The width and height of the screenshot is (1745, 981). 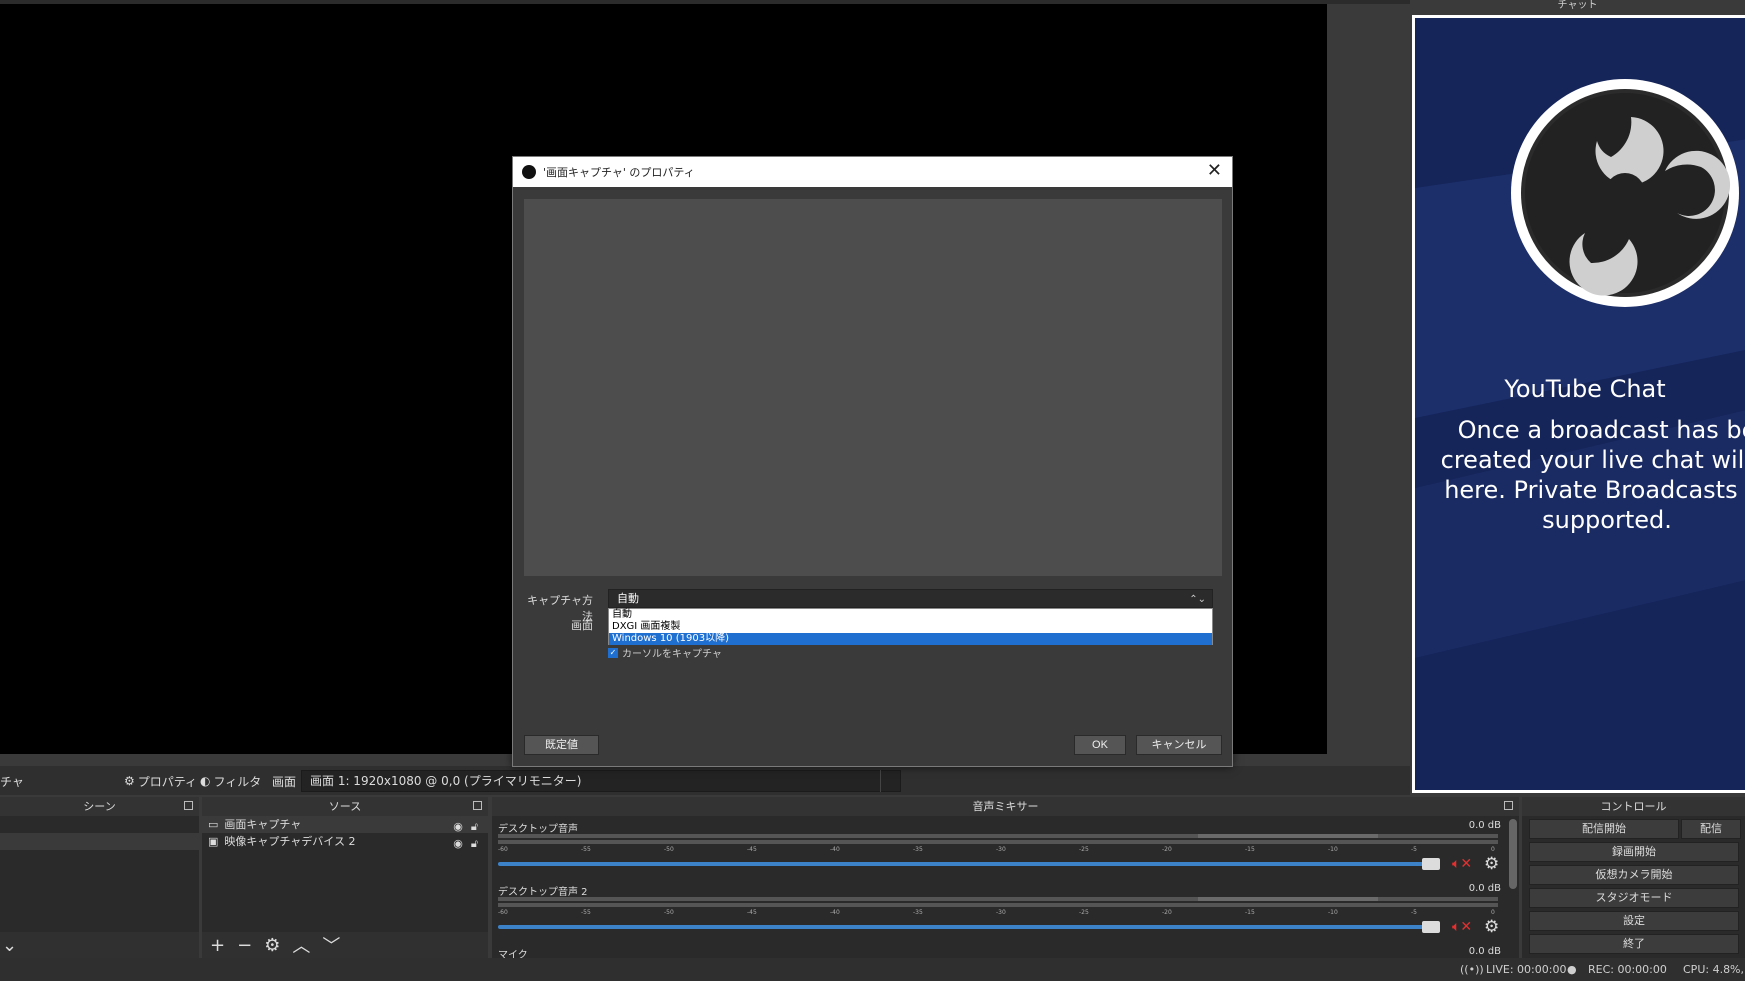 What do you see at coordinates (345, 945) in the screenshot?
I see `sources-footer: + − ⚙ ︿ ﹀` at bounding box center [345, 945].